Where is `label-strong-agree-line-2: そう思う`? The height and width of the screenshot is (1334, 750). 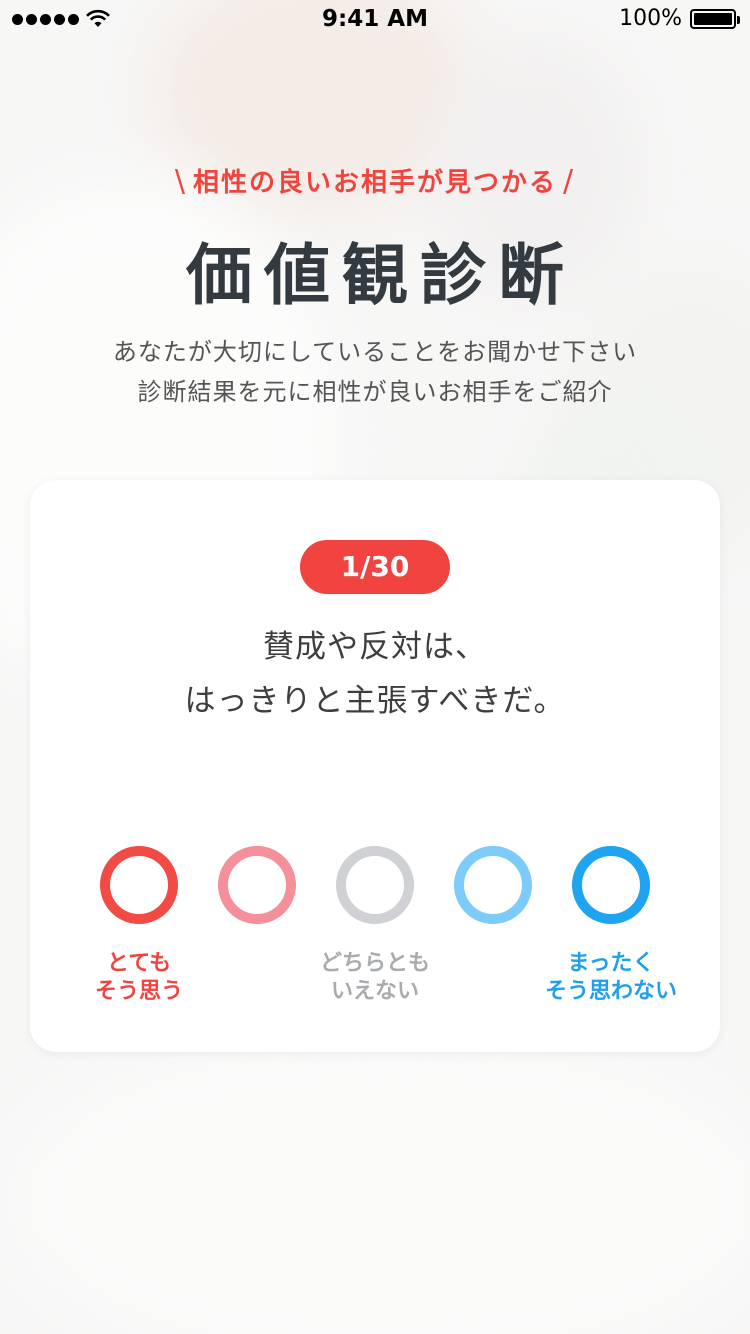
label-strong-agree-line-2: そう思う is located at coordinates (138, 991).